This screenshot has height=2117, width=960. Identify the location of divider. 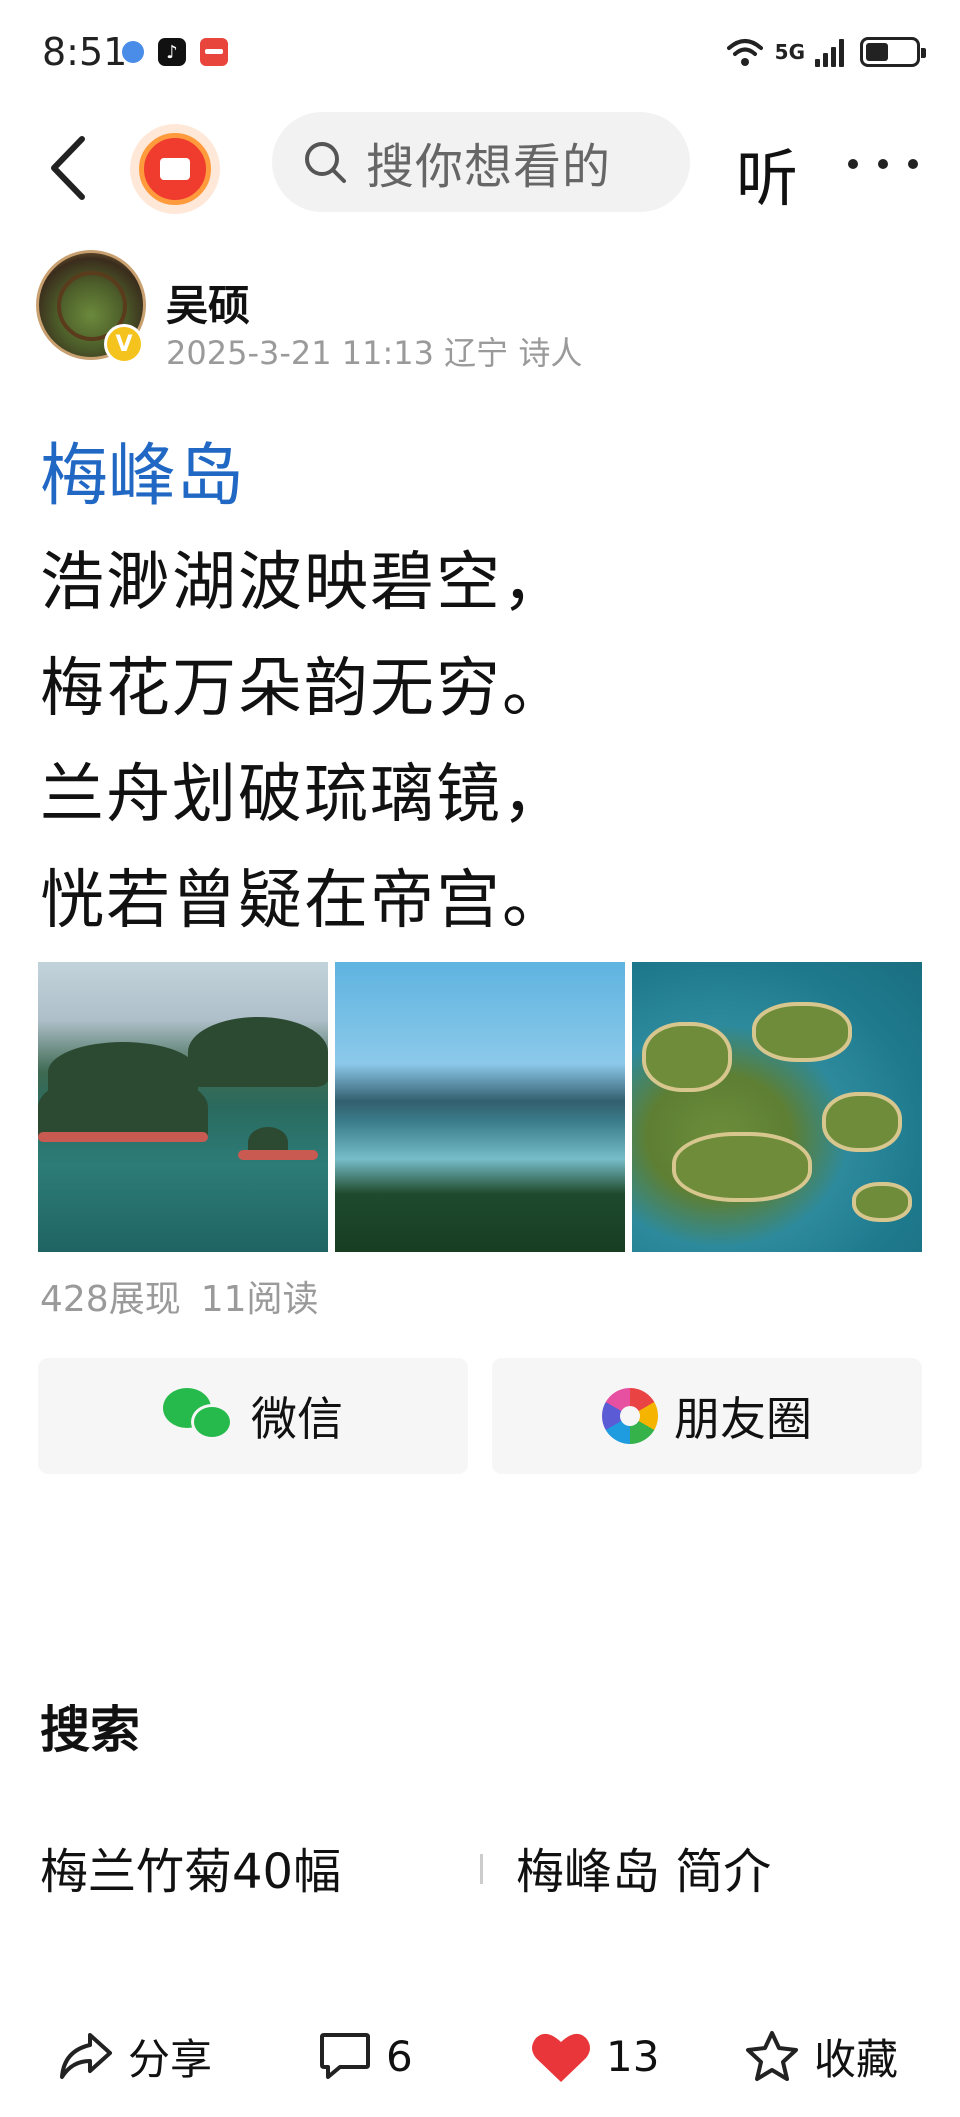
(481, 1869).